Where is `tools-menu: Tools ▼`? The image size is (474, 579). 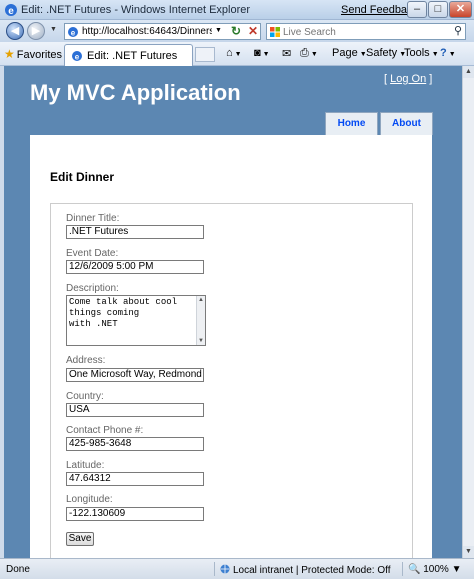 tools-menu: Tools ▼ is located at coordinates (421, 53).